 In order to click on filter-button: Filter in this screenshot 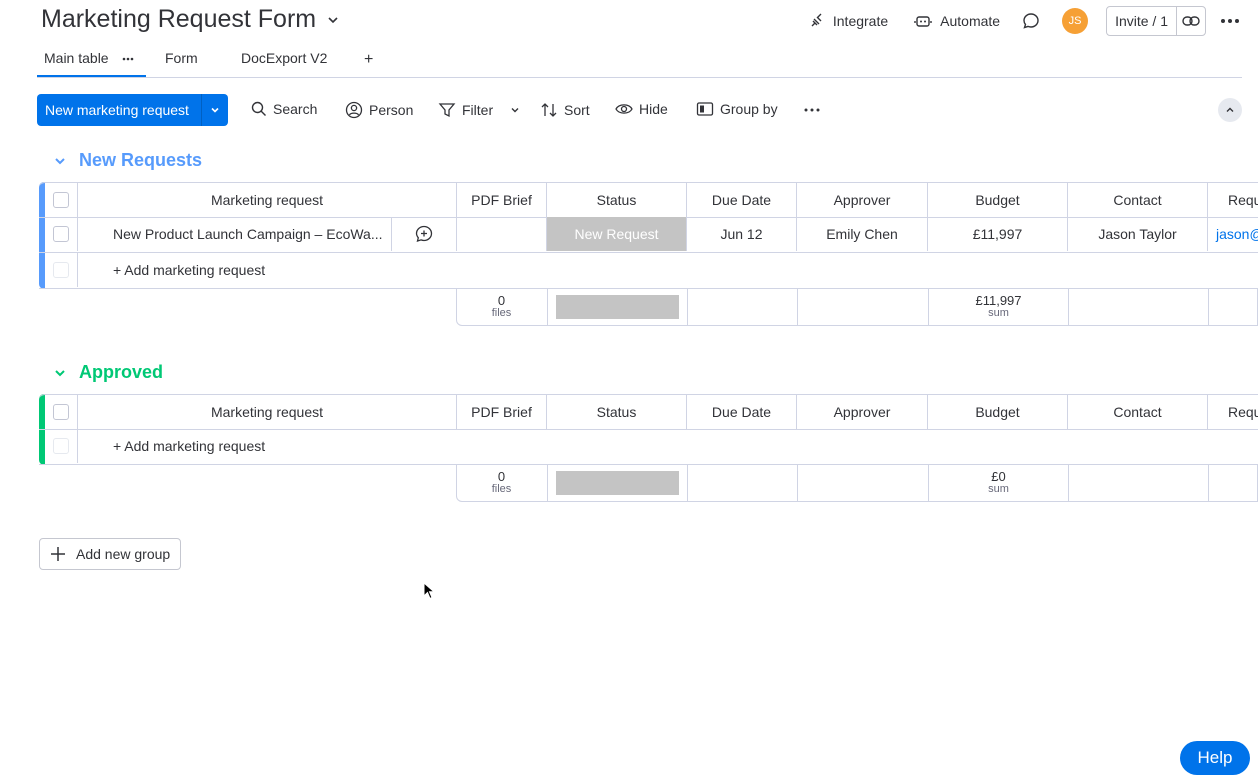, I will do `click(479, 110)`.